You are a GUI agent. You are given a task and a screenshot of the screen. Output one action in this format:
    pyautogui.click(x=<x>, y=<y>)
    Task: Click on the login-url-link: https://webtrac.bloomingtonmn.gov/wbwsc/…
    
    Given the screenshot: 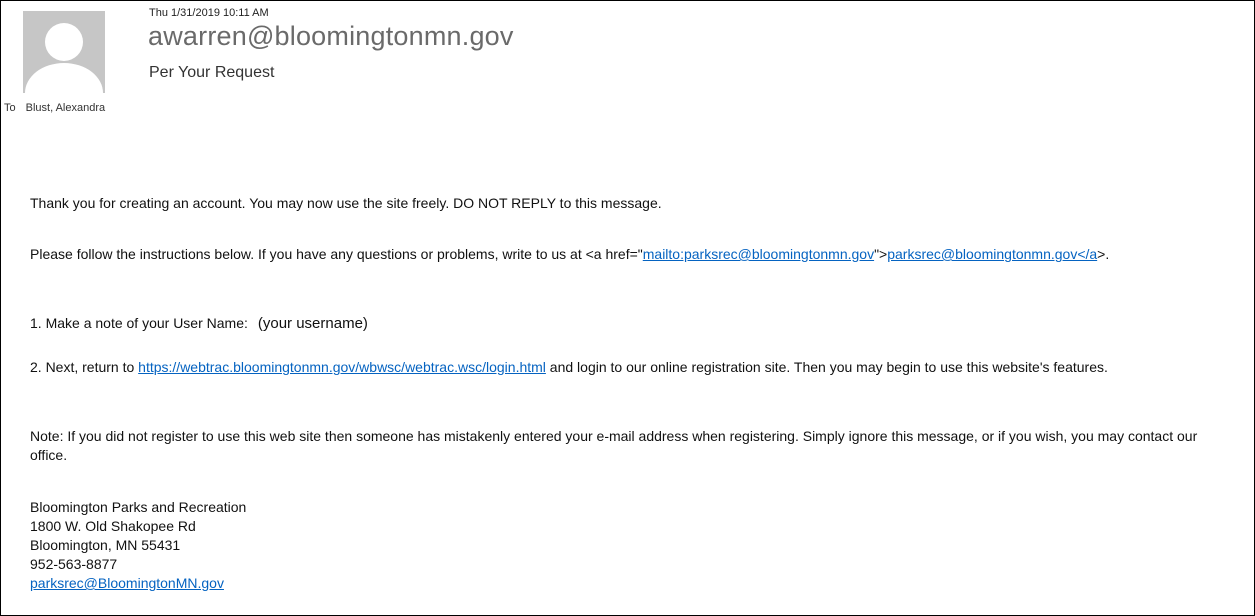 What is the action you would take?
    pyautogui.click(x=342, y=367)
    